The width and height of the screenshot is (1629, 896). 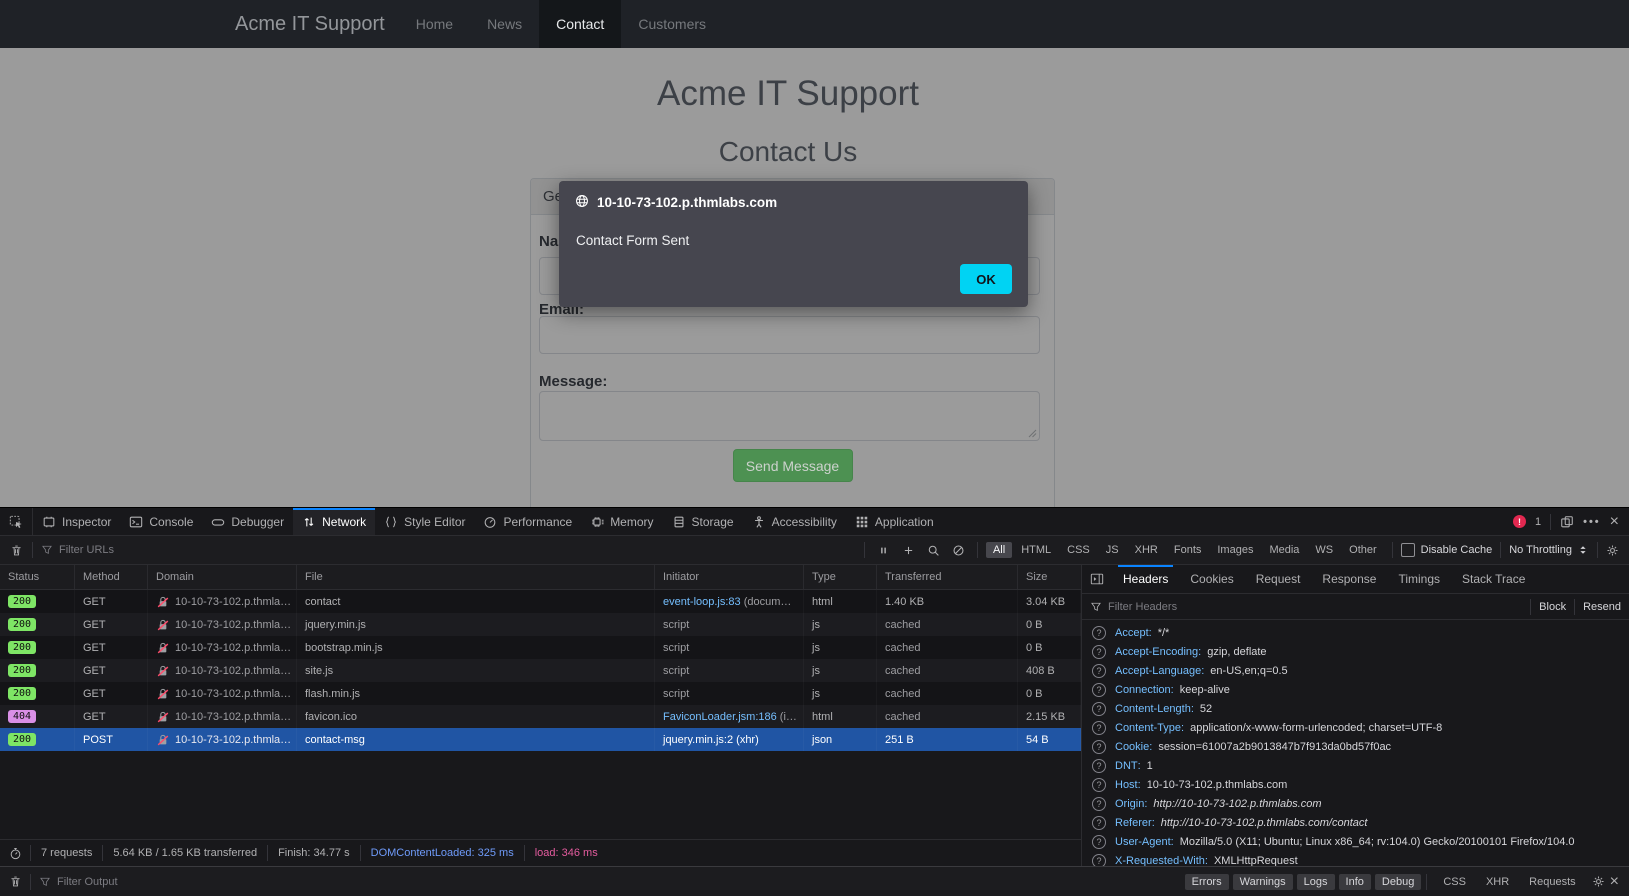 What do you see at coordinates (1354, 881) in the screenshot?
I see `console-filter-info: Info` at bounding box center [1354, 881].